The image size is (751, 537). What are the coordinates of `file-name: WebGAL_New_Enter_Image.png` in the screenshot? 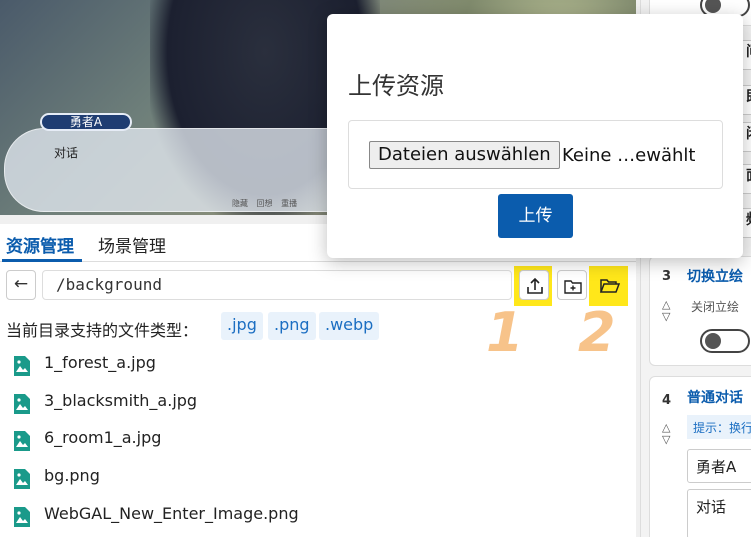 It's located at (171, 513).